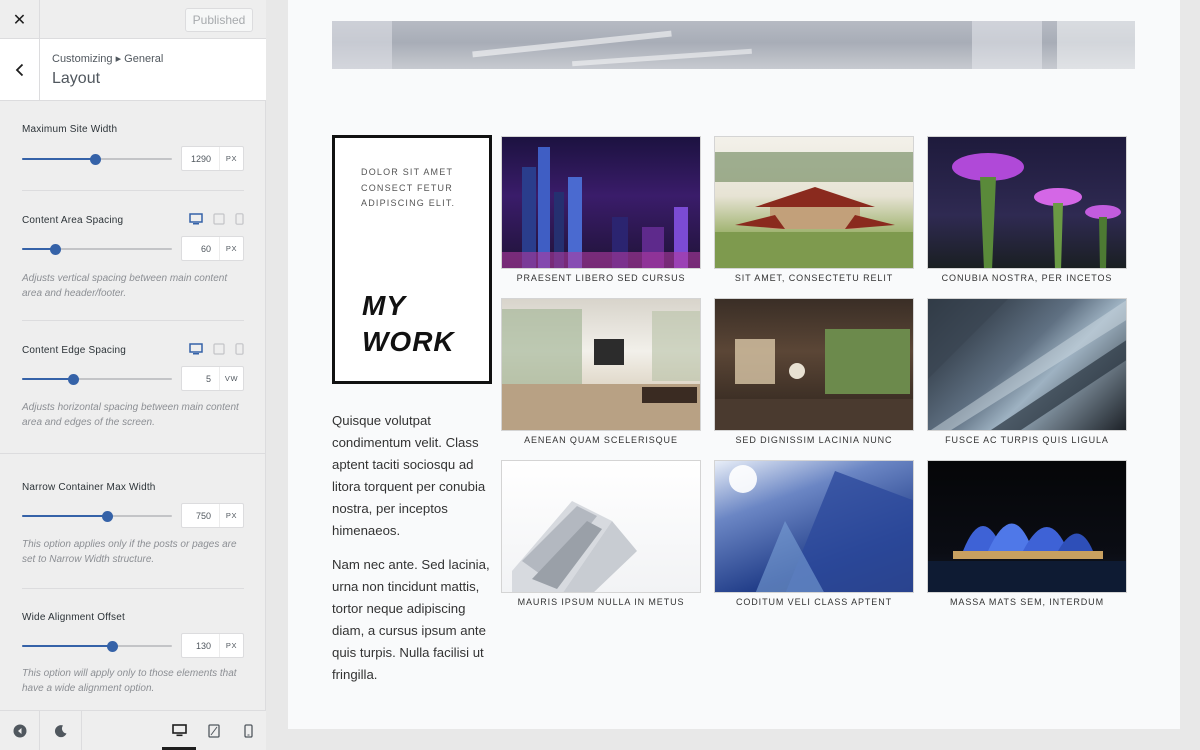 This screenshot has width=1200, height=750. What do you see at coordinates (601, 278) in the screenshot?
I see `gallery-caption: PRAESENT LIBERO SED CURSUS` at bounding box center [601, 278].